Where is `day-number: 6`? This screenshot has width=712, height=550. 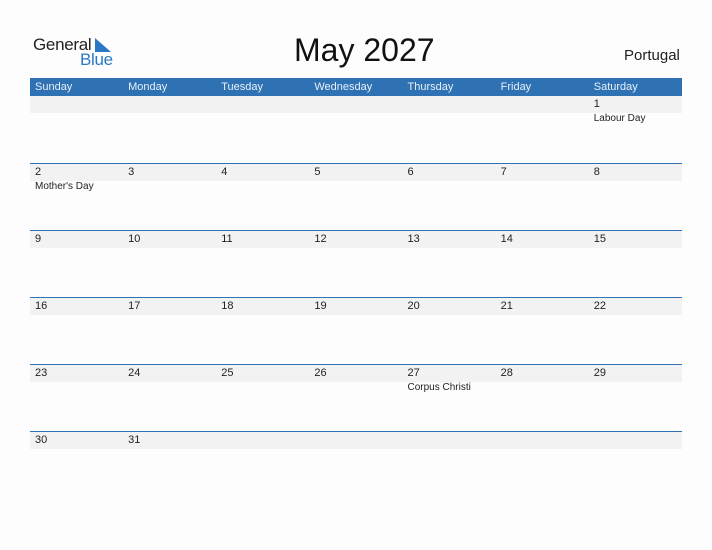
day-number: 6 is located at coordinates (410, 172).